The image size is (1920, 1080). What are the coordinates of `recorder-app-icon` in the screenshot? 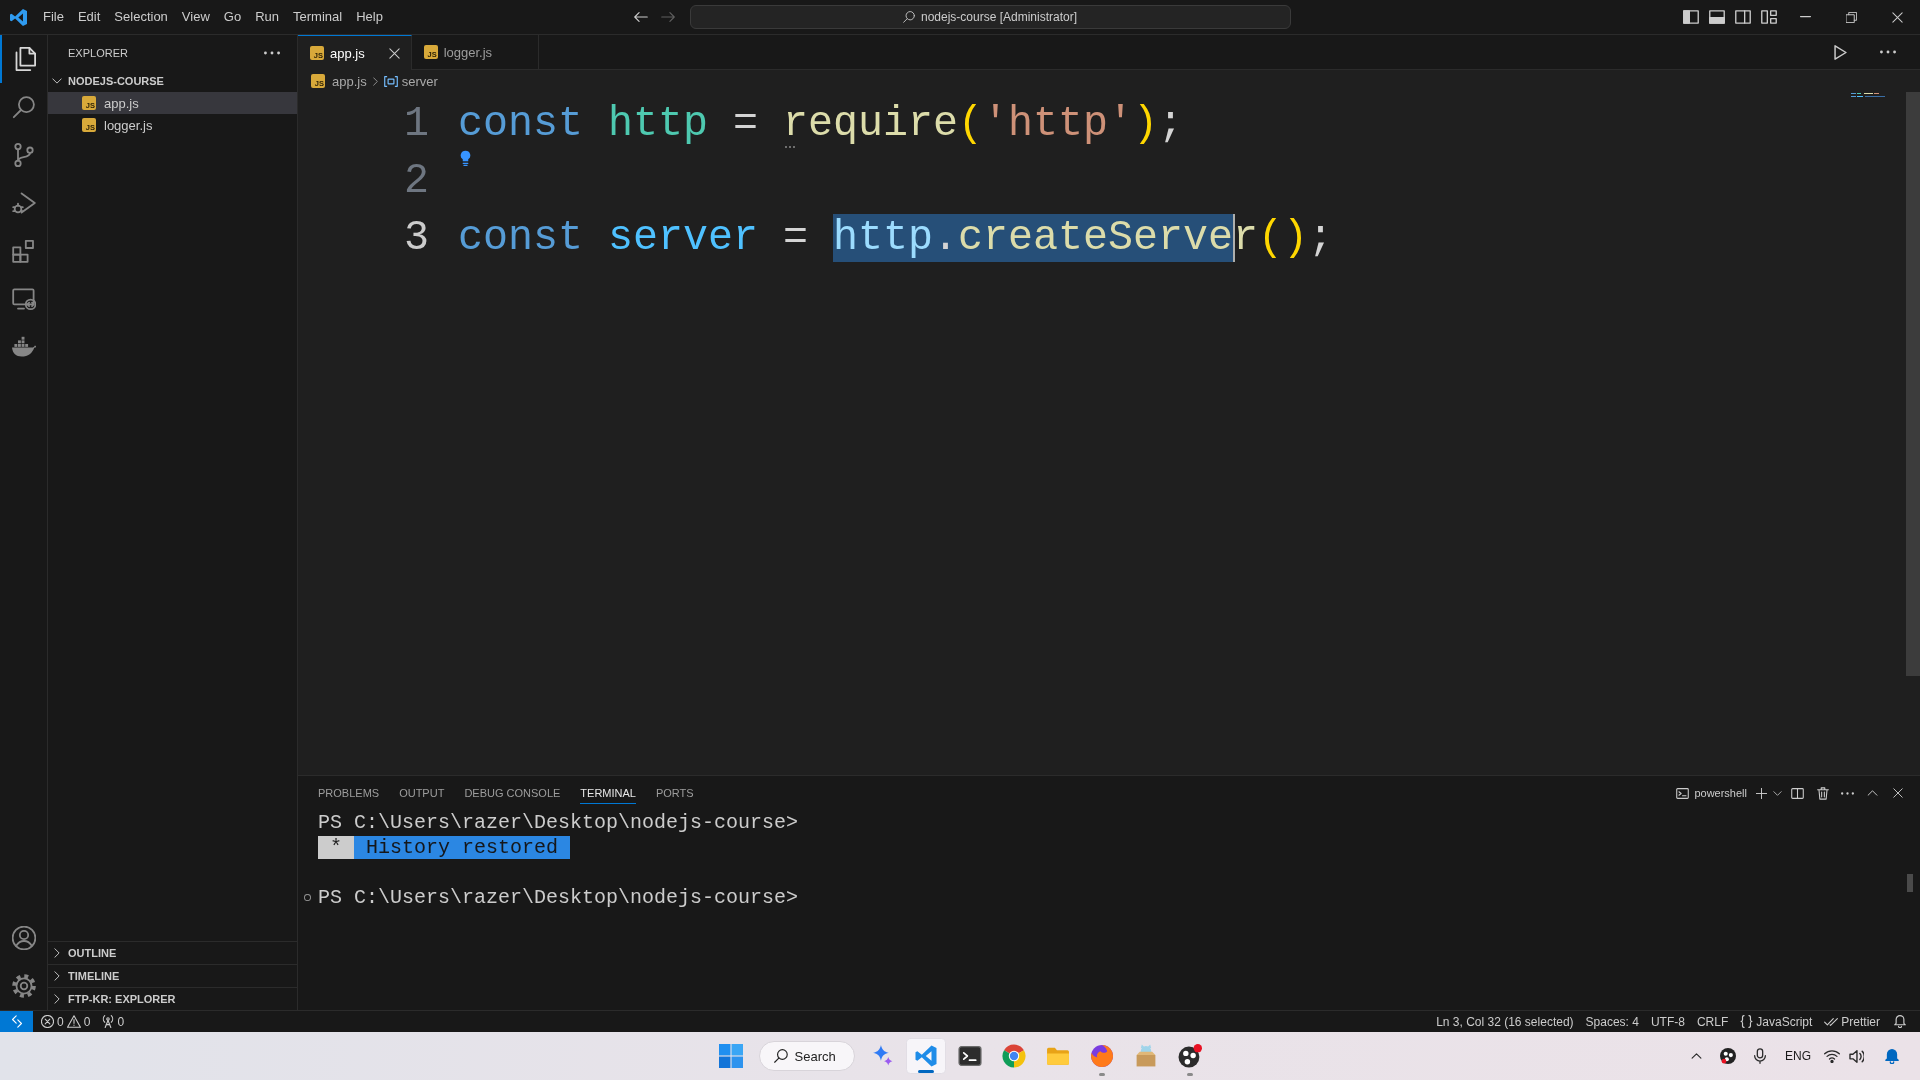 It's located at (1189, 1056).